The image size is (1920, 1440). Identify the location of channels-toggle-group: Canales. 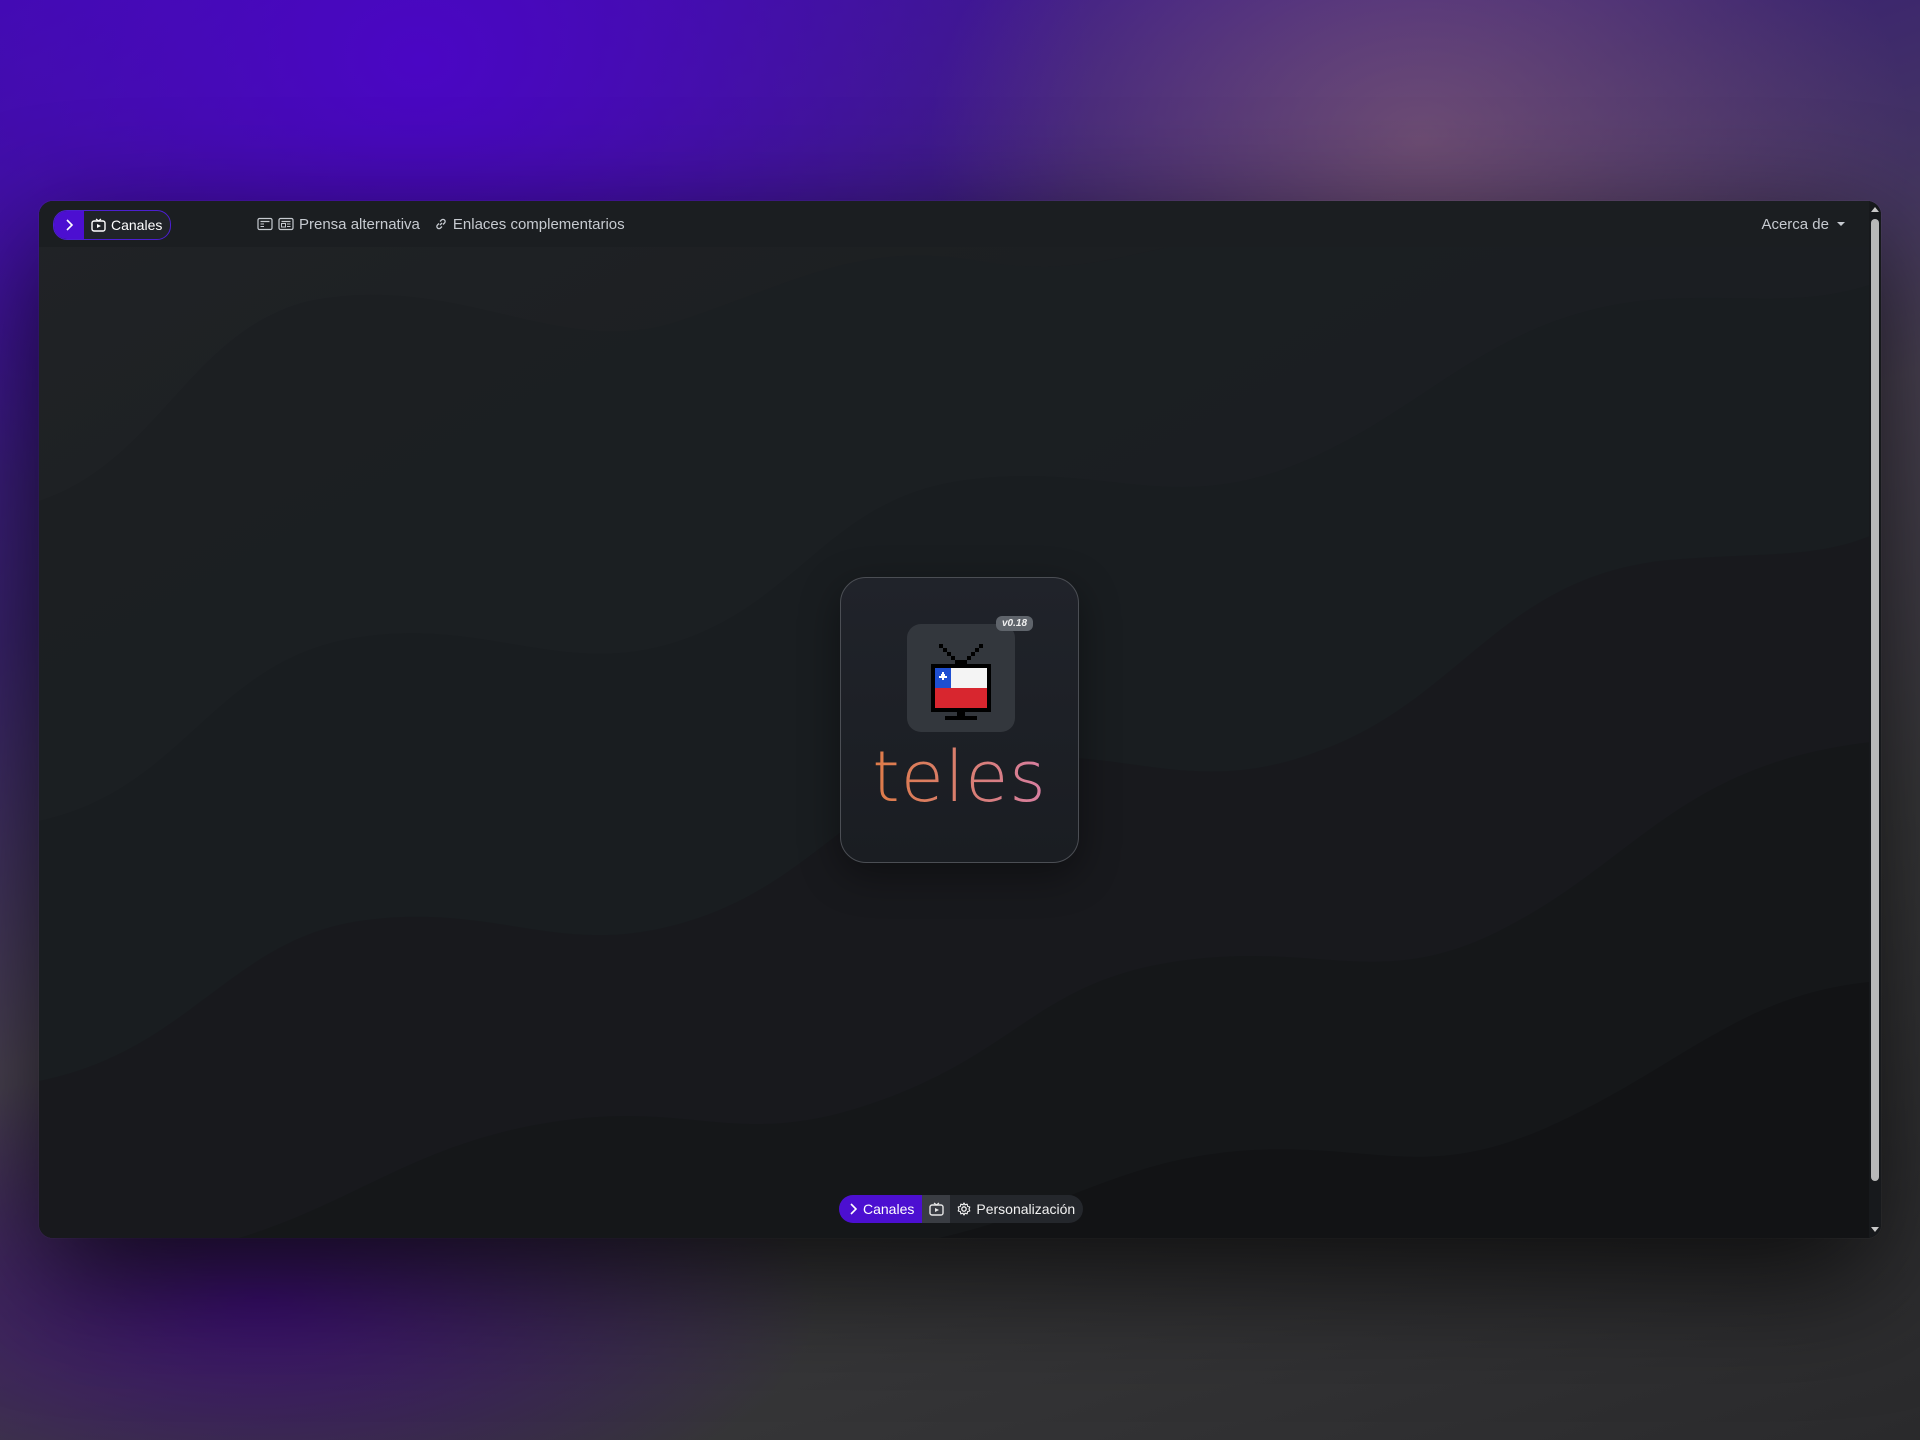
(112, 225).